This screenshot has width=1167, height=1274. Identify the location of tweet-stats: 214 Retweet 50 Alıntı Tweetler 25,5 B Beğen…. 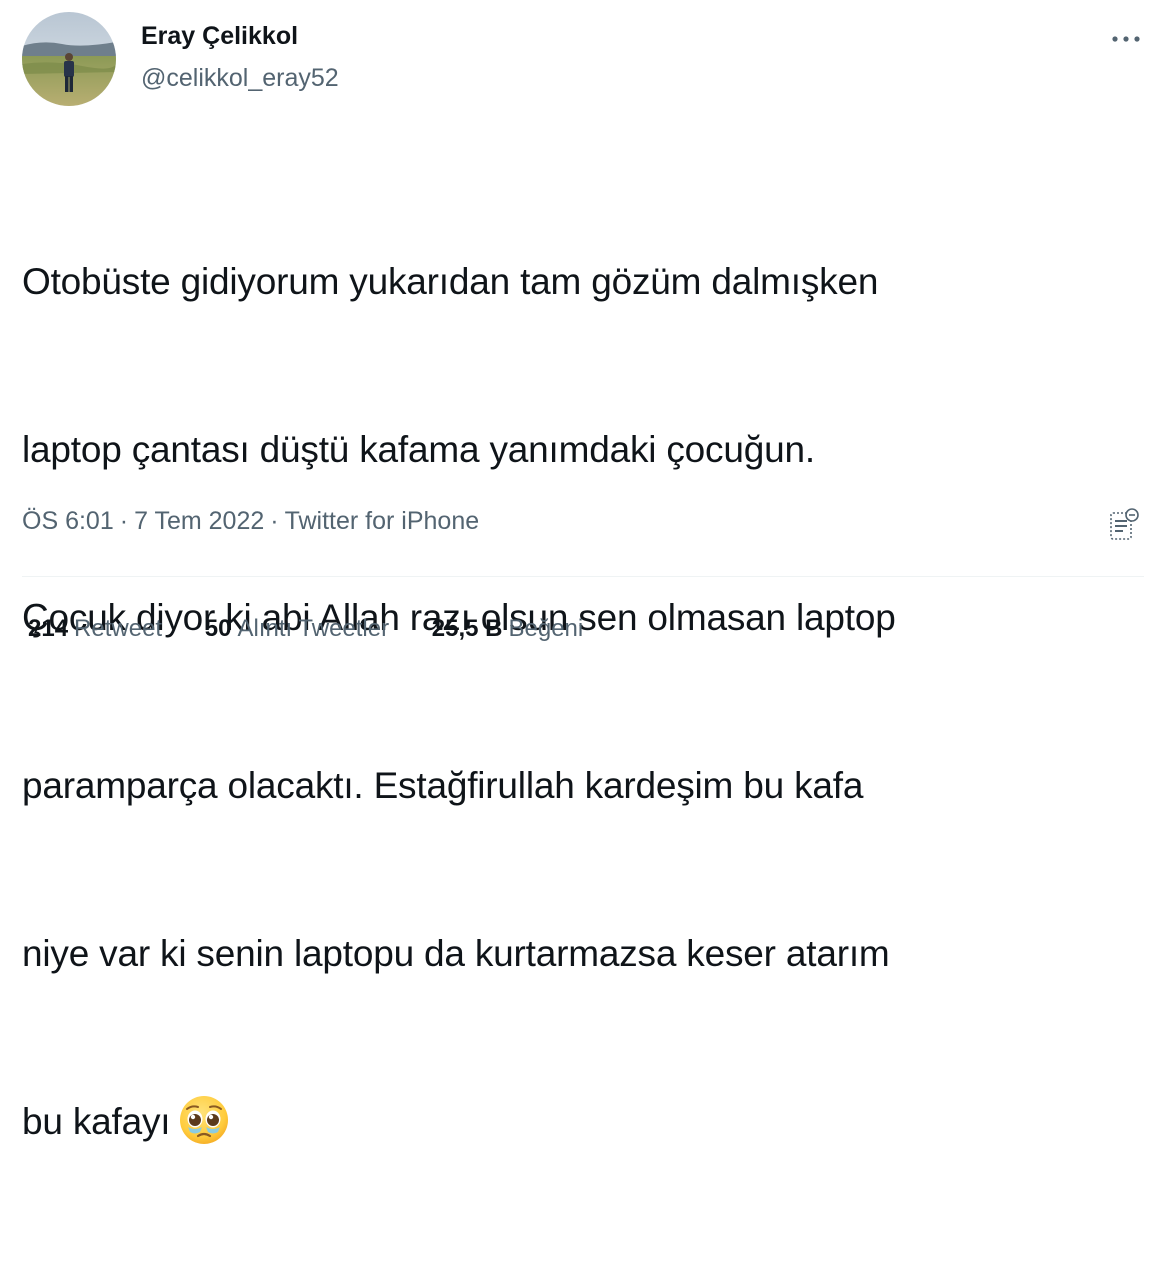
(323, 629).